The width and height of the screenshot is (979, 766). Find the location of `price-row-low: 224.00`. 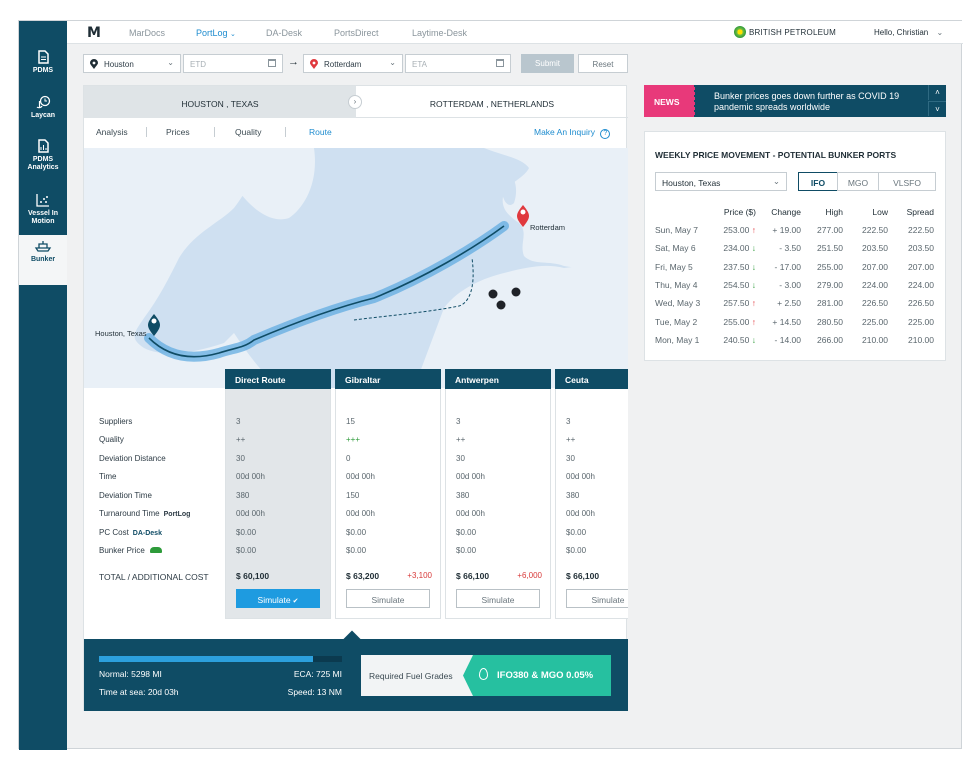

price-row-low: 224.00 is located at coordinates (875, 284).